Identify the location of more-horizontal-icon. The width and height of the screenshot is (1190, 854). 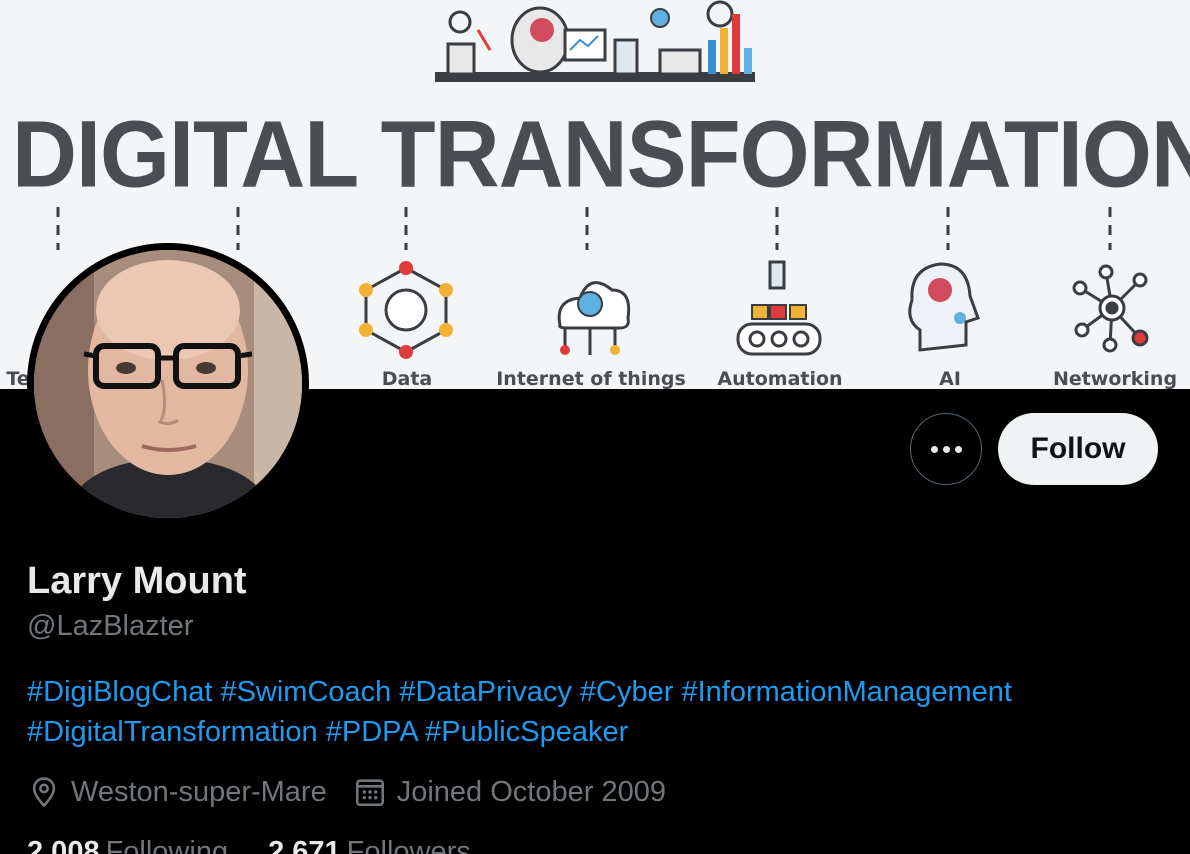
(946, 449).